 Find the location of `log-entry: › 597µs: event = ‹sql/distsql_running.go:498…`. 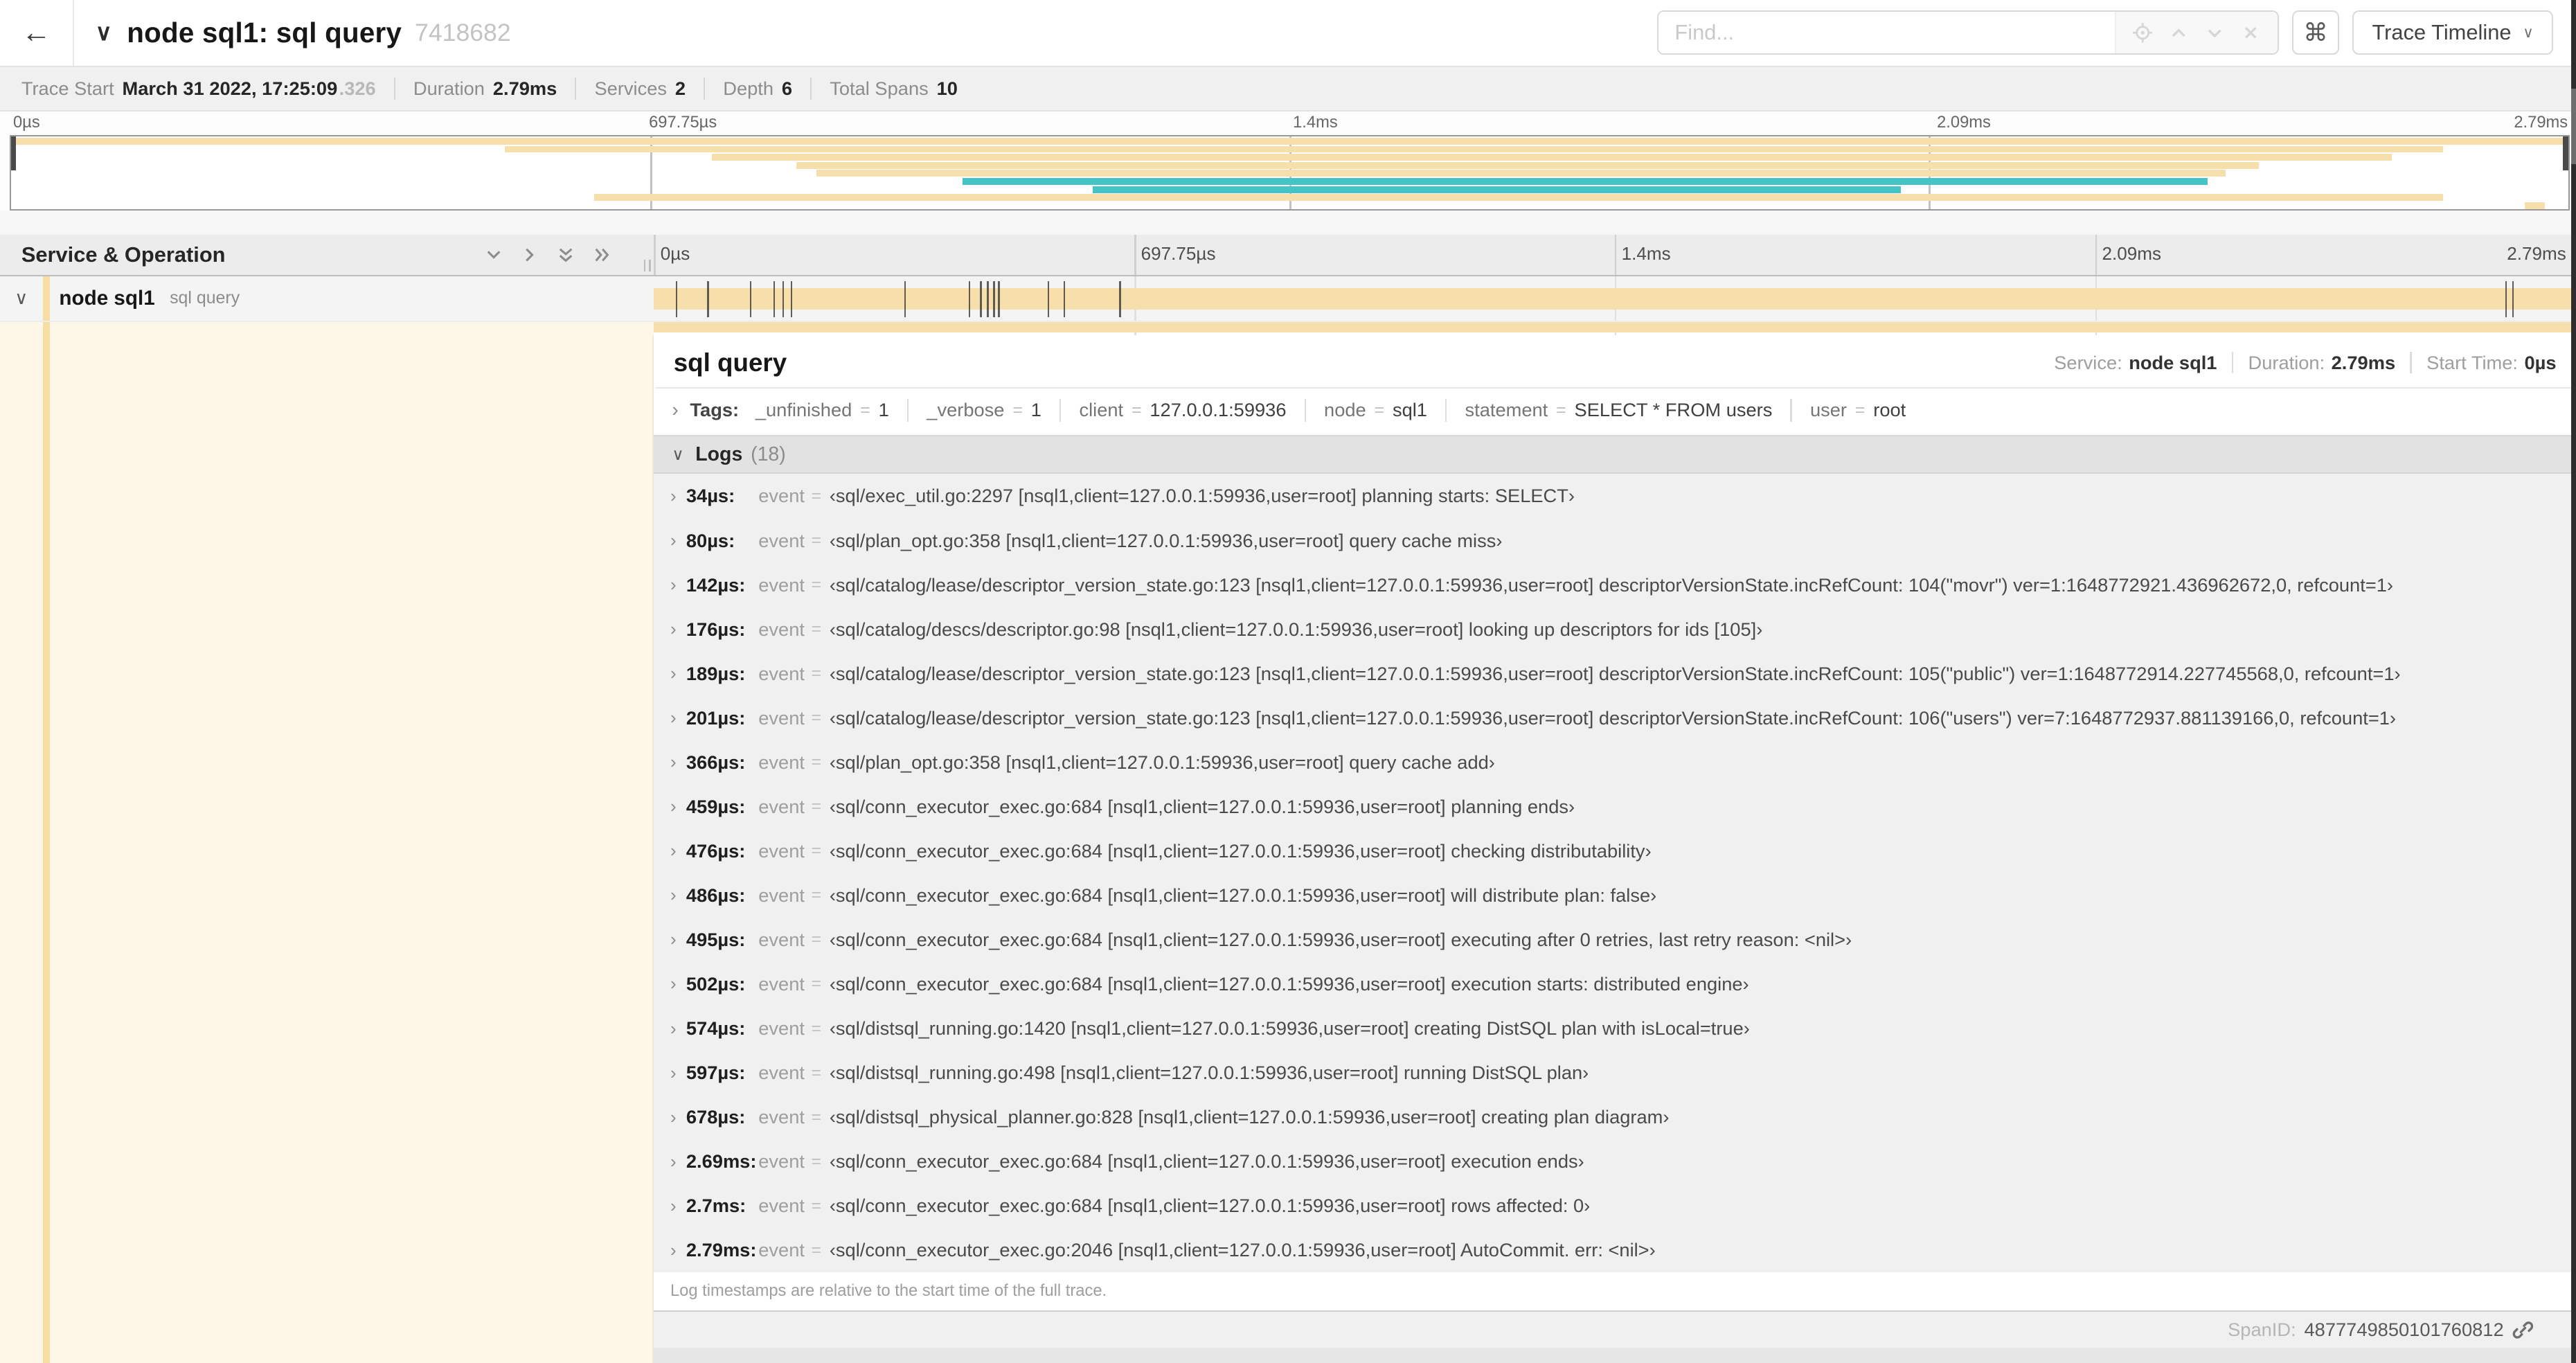

log-entry: › 597µs: event = ‹sql/distsql_running.go:498… is located at coordinates (1615, 1073).